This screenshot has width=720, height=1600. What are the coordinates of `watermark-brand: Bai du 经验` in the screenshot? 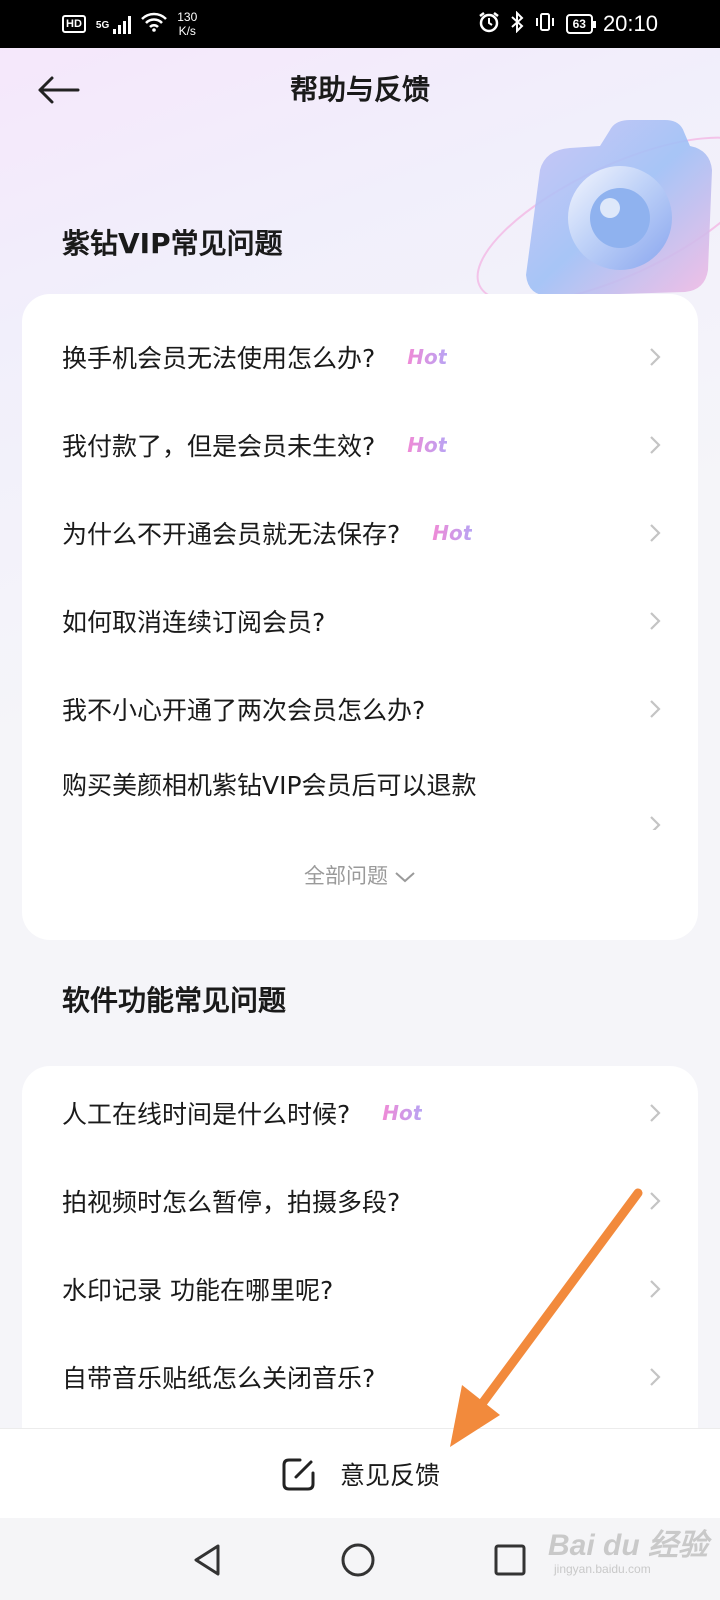 It's located at (628, 1545).